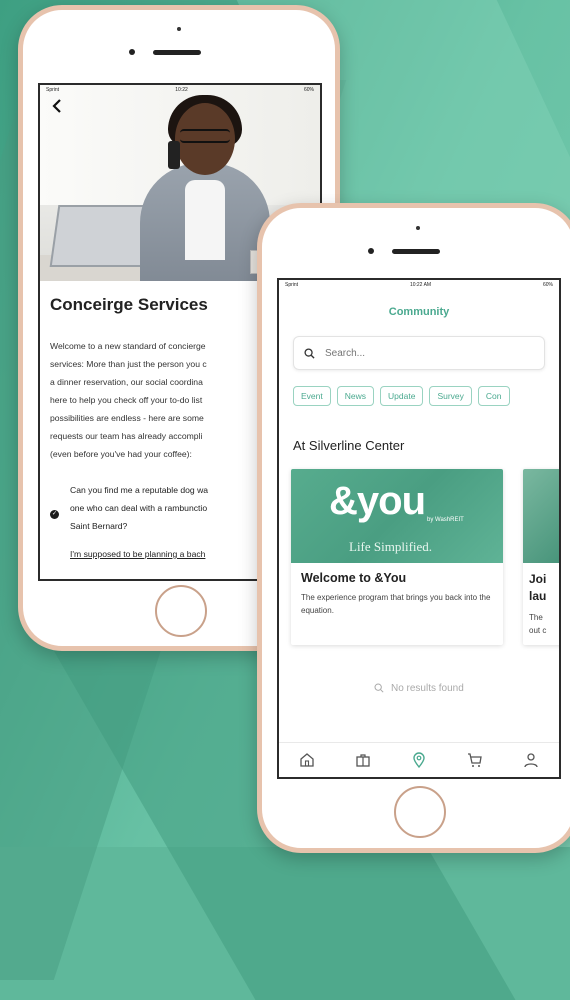  I want to click on check-circle-icon: ✓, so click(54, 514).